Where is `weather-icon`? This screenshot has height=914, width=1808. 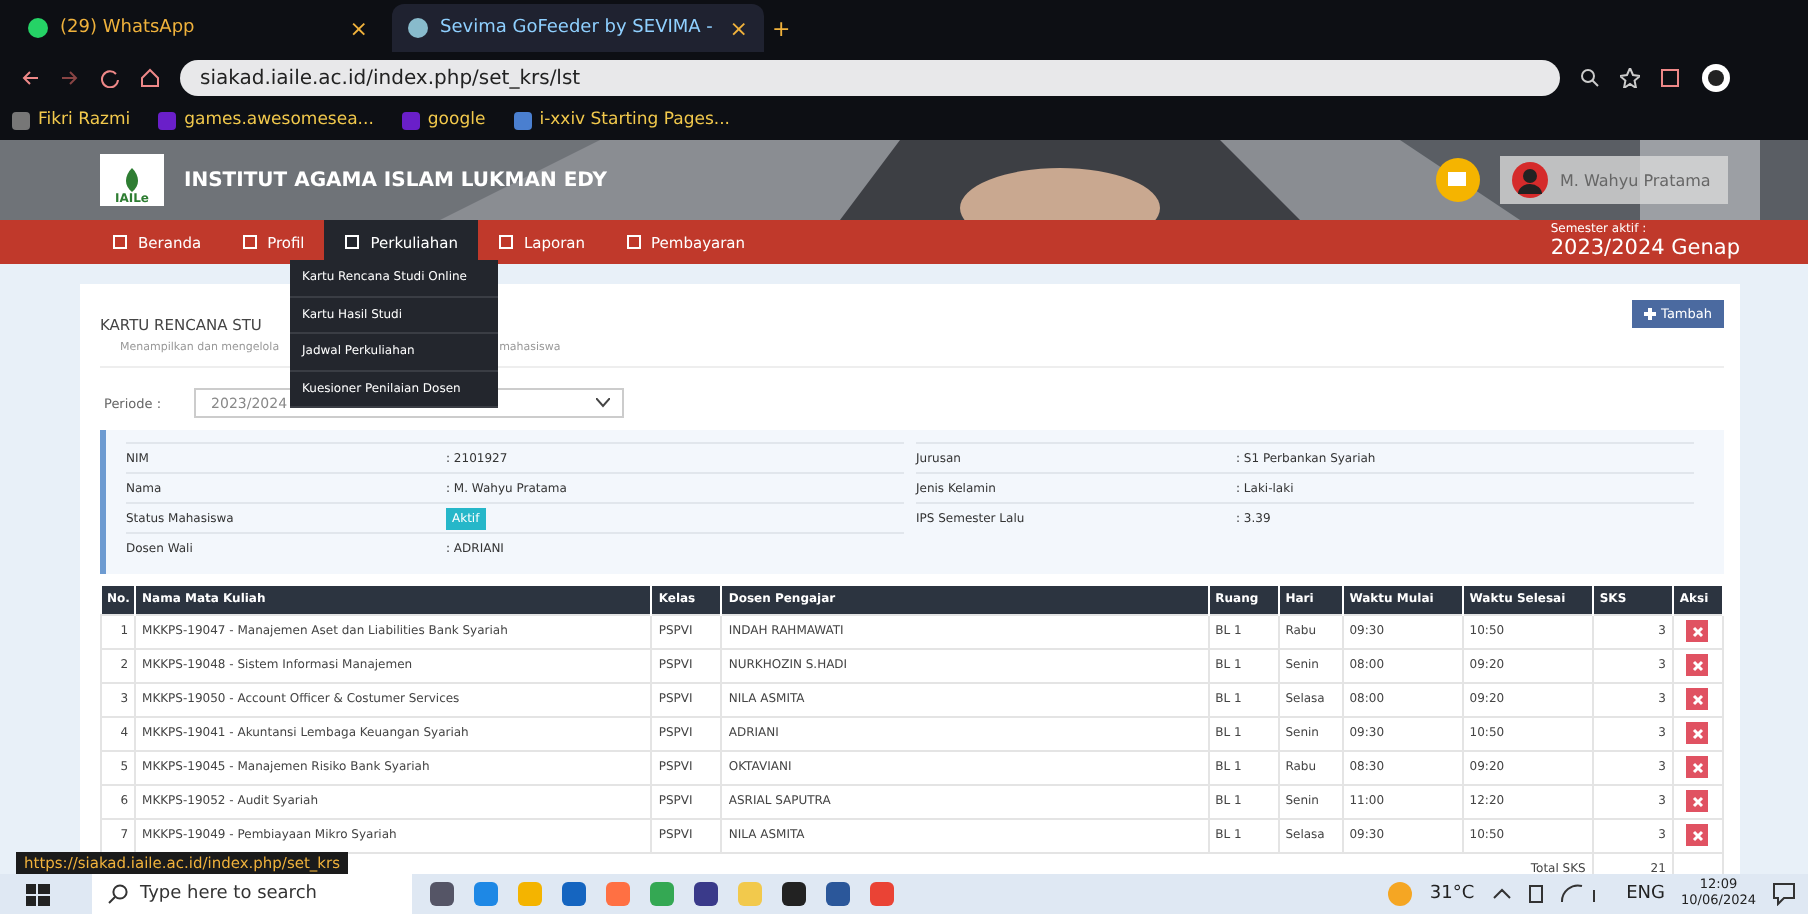 weather-icon is located at coordinates (1399, 894).